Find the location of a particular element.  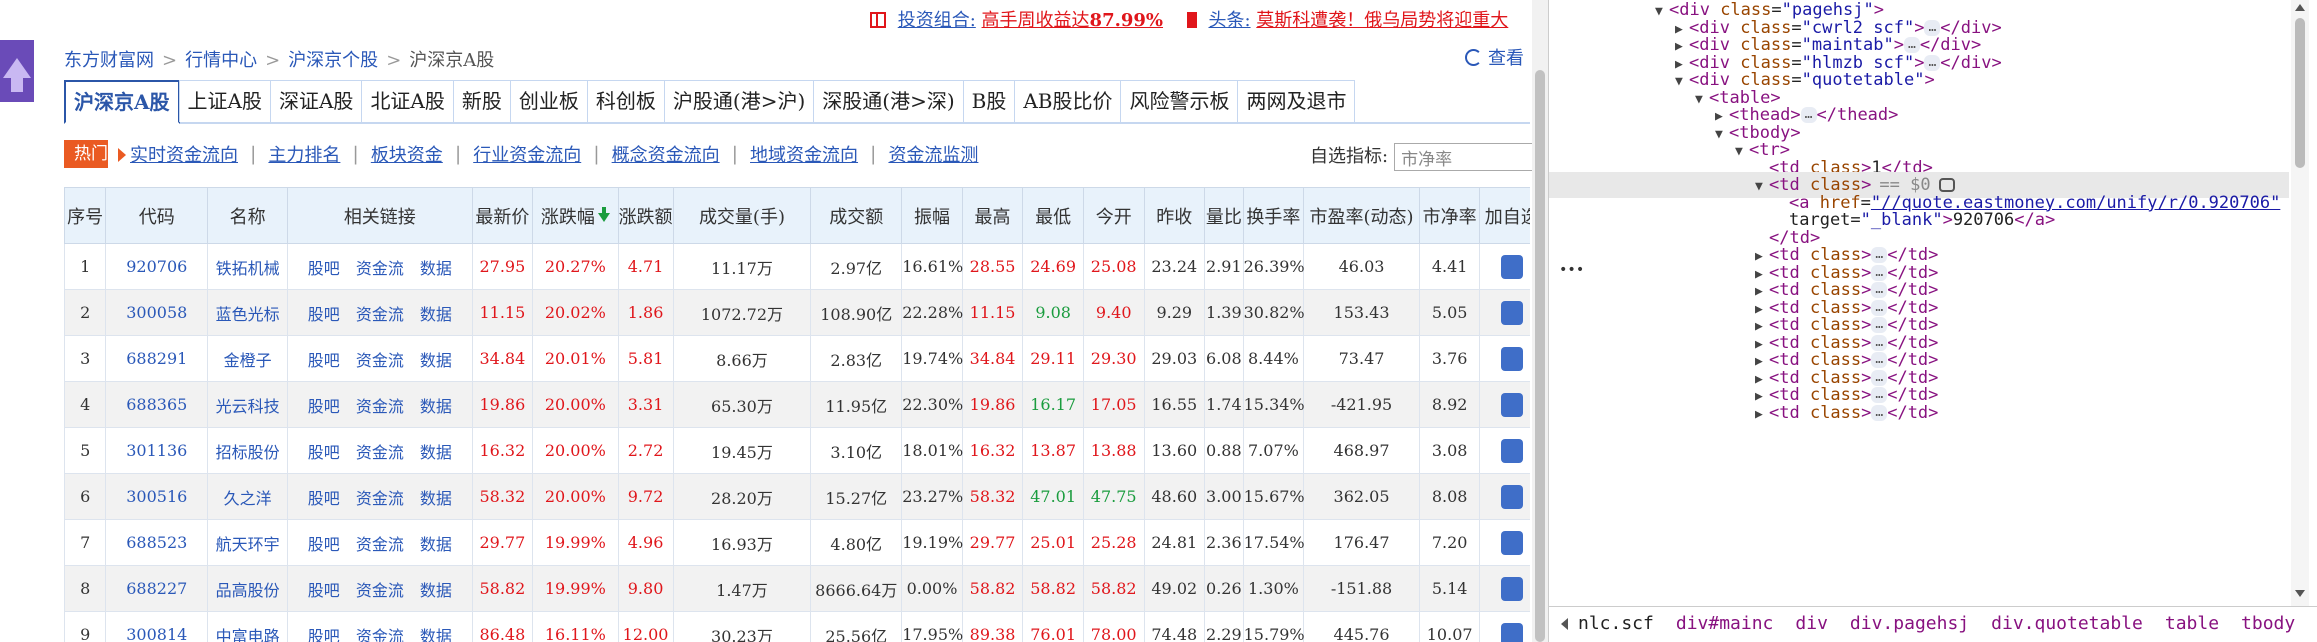

page-scrollbar-thumb is located at coordinates (1540, 356).